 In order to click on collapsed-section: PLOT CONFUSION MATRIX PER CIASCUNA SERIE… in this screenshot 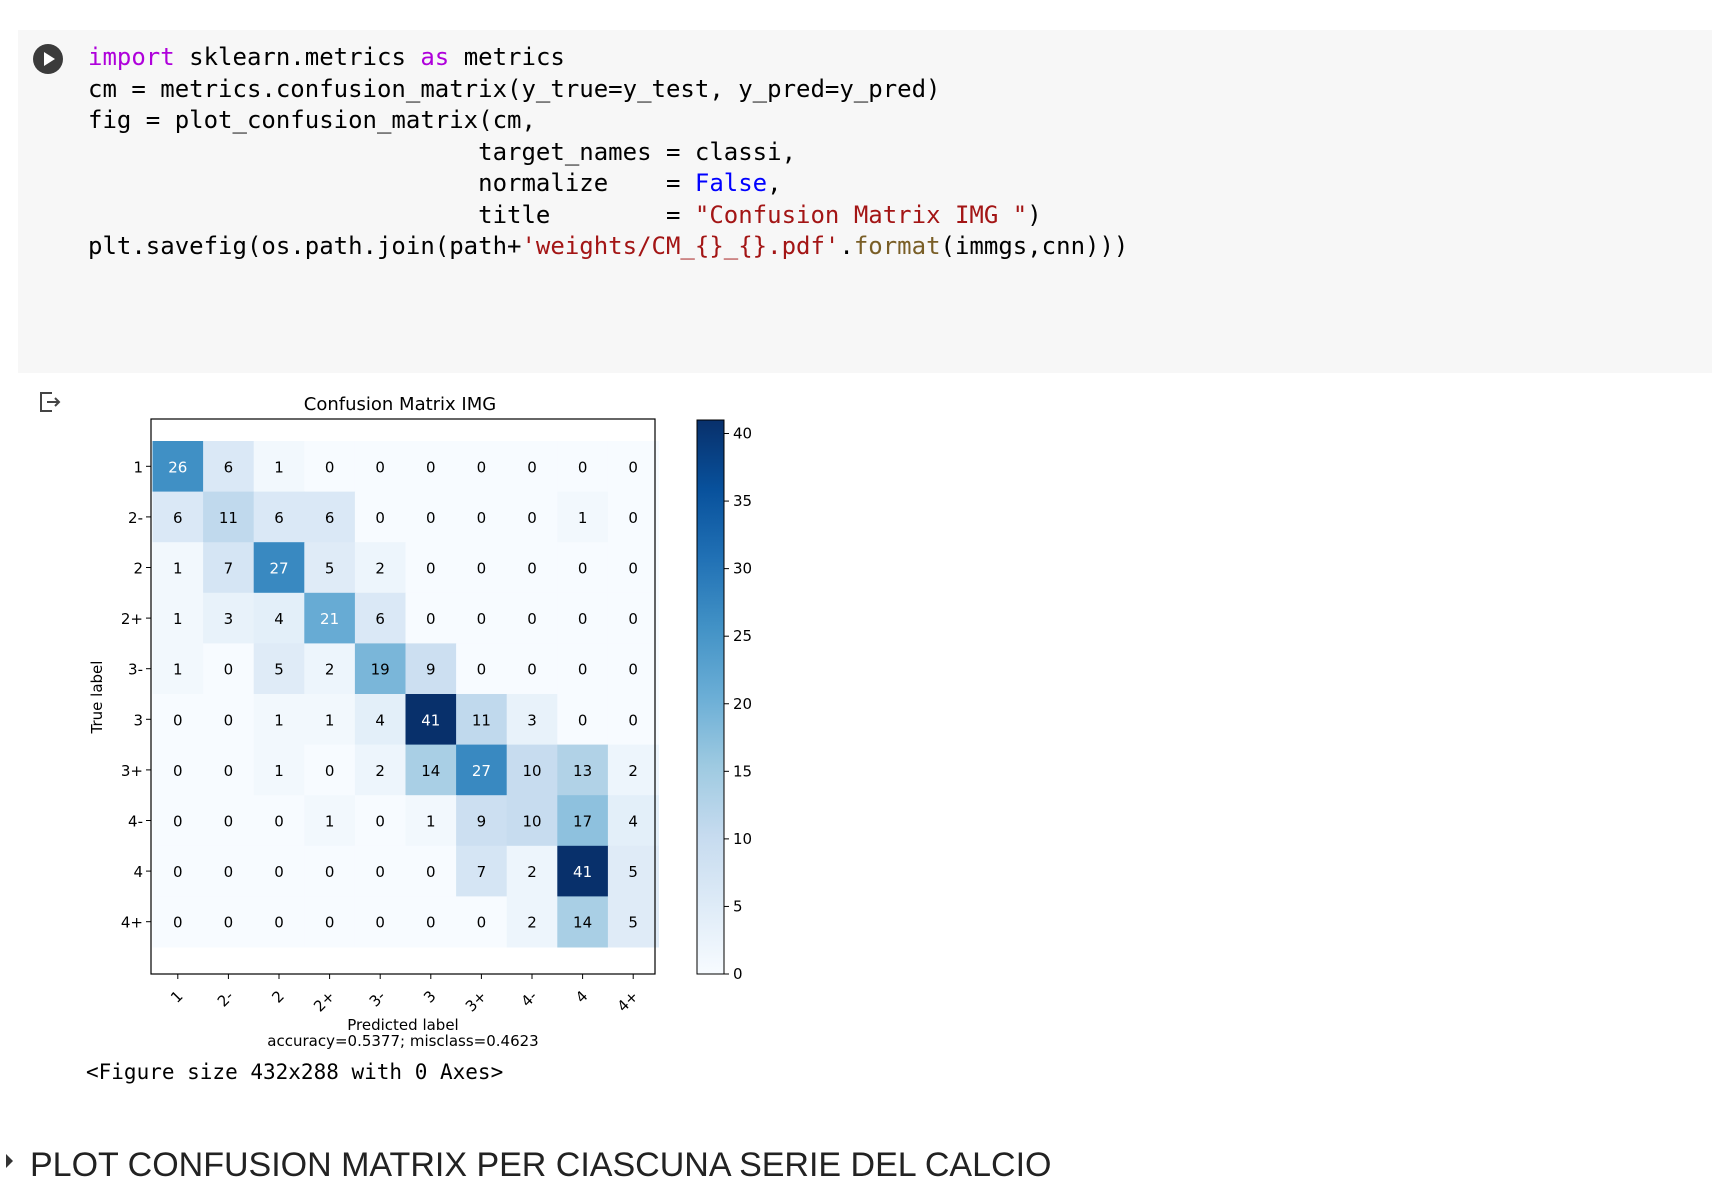, I will do `click(525, 1165)`.